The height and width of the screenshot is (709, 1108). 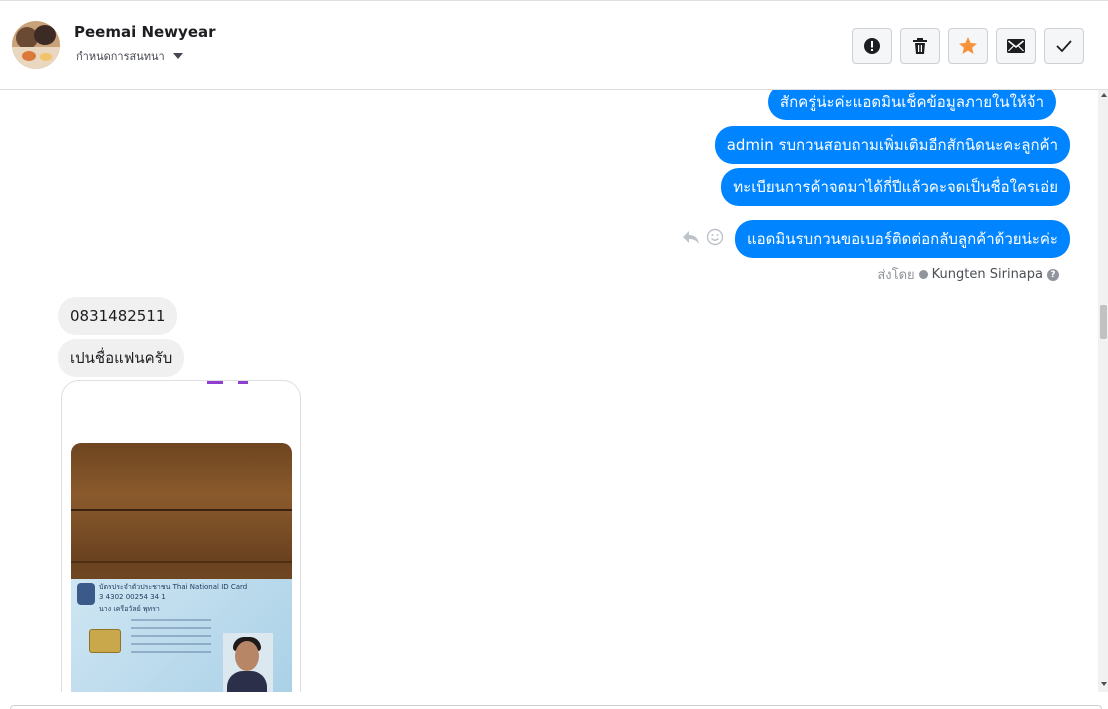 I want to click on star-icon, so click(x=968, y=45).